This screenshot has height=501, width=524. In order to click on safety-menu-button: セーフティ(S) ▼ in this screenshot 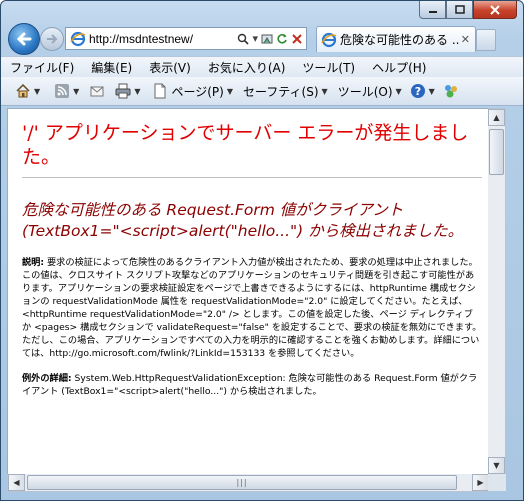, I will do `click(284, 91)`.